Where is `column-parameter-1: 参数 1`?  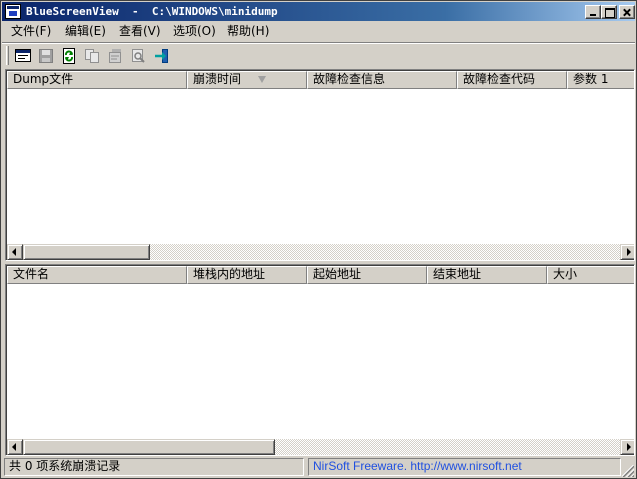 column-parameter-1: 参数 1 is located at coordinates (600, 80).